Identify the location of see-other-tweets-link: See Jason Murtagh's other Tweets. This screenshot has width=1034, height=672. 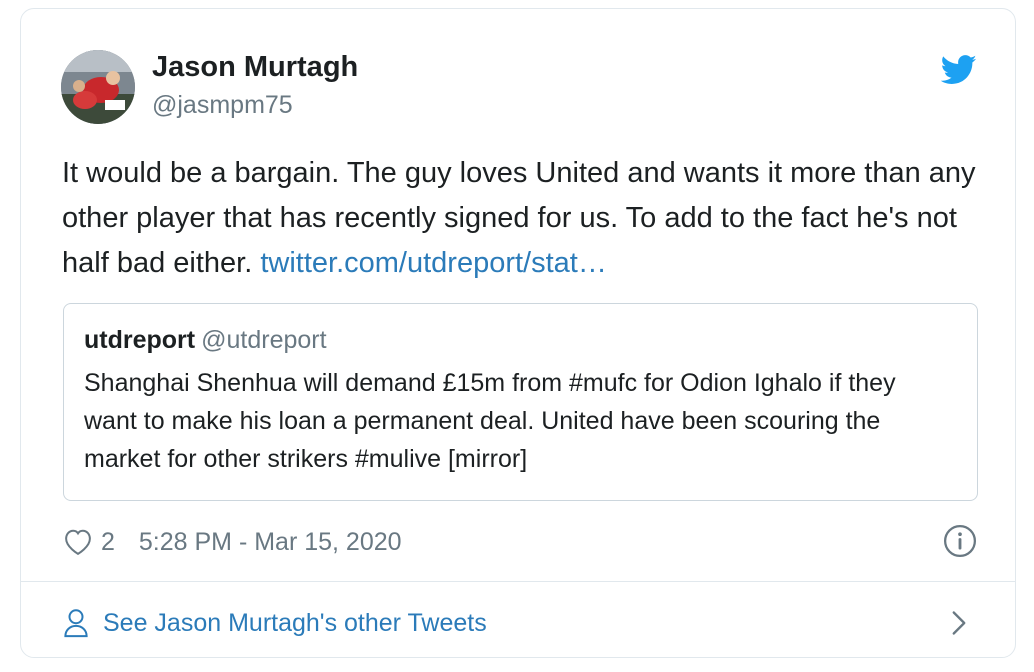
(275, 623).